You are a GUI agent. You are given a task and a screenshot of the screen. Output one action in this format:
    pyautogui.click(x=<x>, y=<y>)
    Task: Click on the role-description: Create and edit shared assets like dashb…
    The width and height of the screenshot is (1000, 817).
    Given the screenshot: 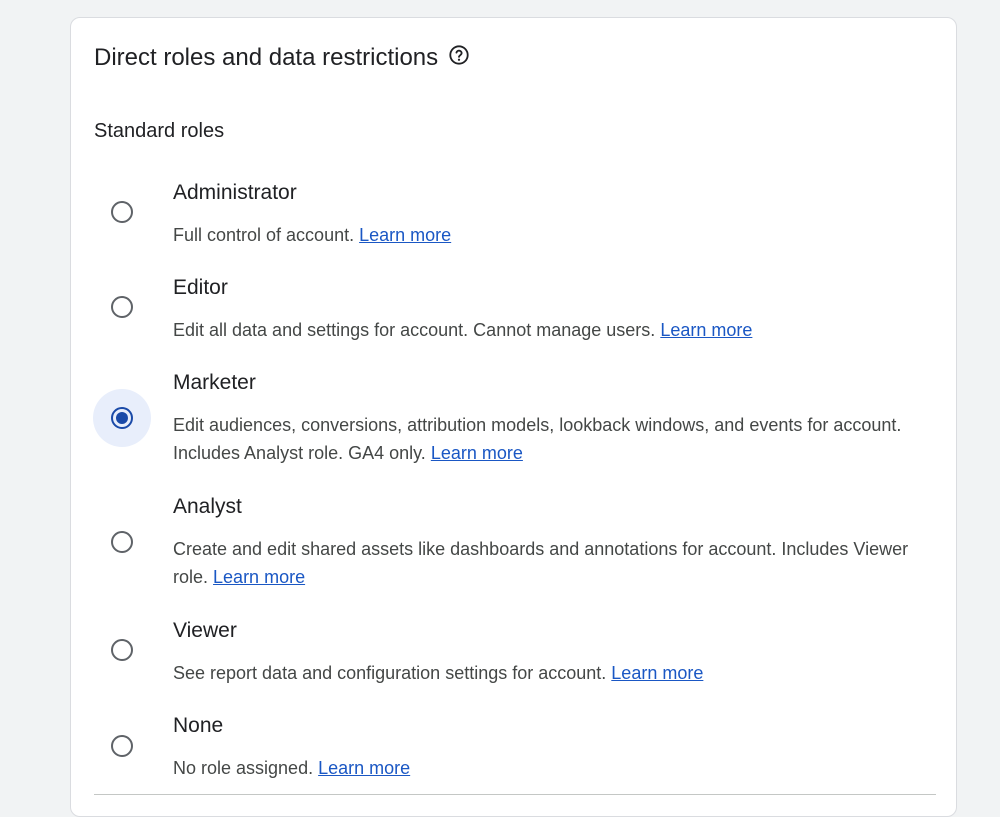 What is the action you would take?
    pyautogui.click(x=553, y=563)
    